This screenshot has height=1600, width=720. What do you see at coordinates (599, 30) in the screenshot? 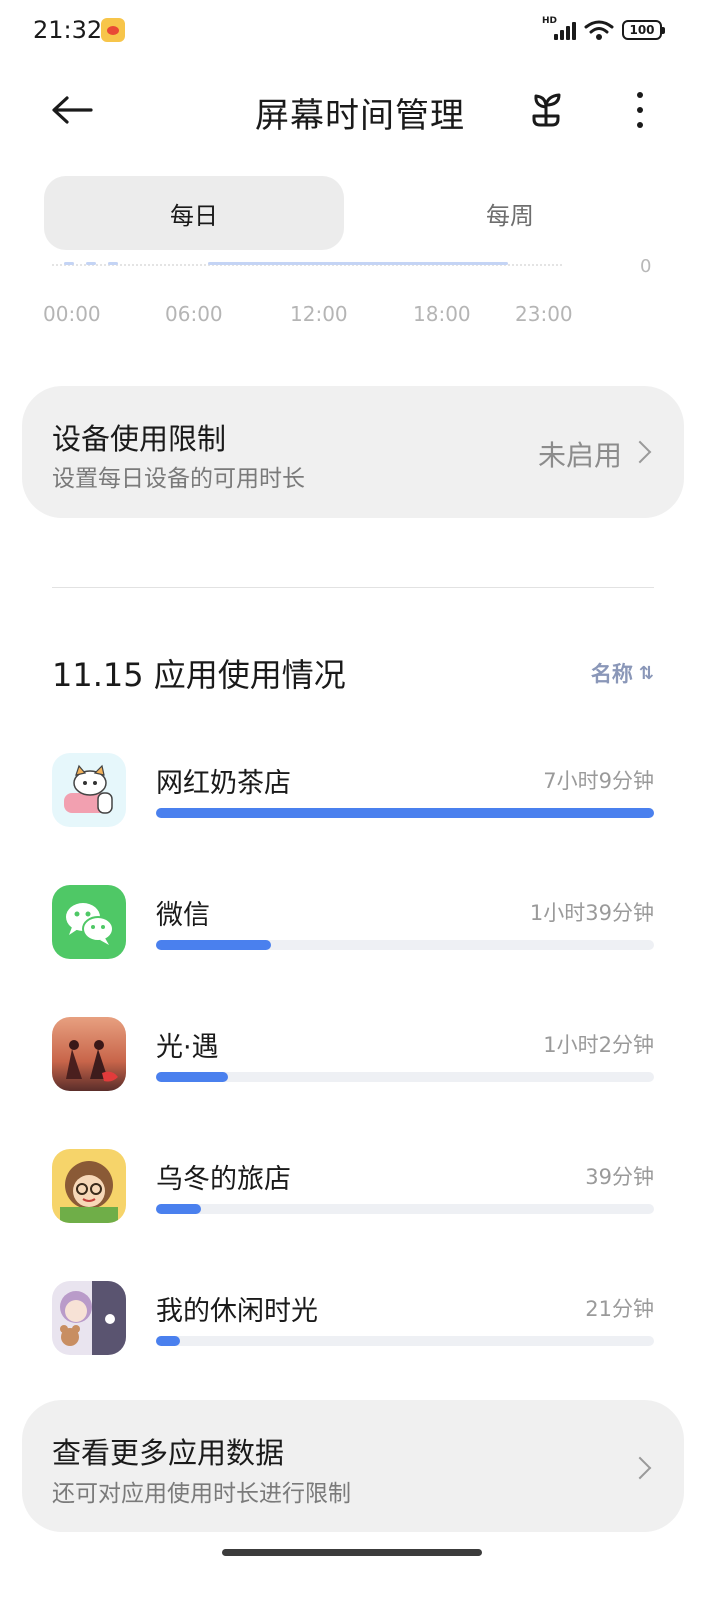
I see `wifi-icon` at bounding box center [599, 30].